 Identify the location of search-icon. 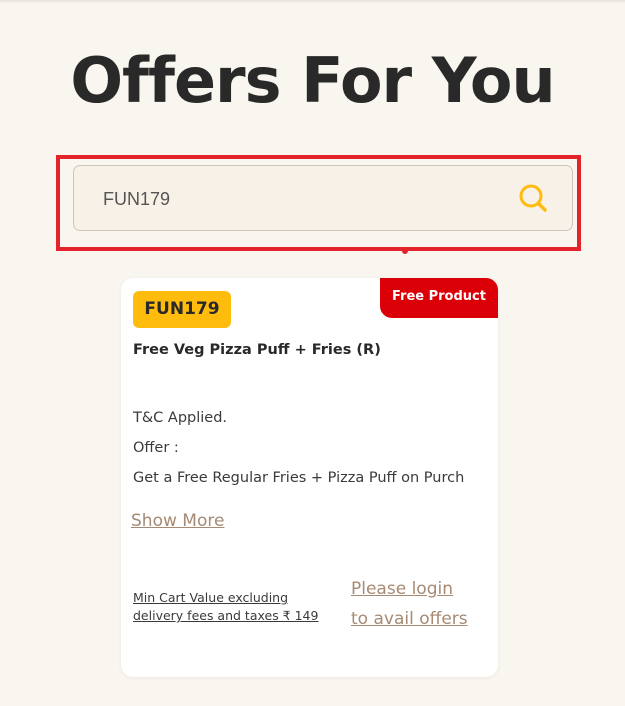
(533, 198).